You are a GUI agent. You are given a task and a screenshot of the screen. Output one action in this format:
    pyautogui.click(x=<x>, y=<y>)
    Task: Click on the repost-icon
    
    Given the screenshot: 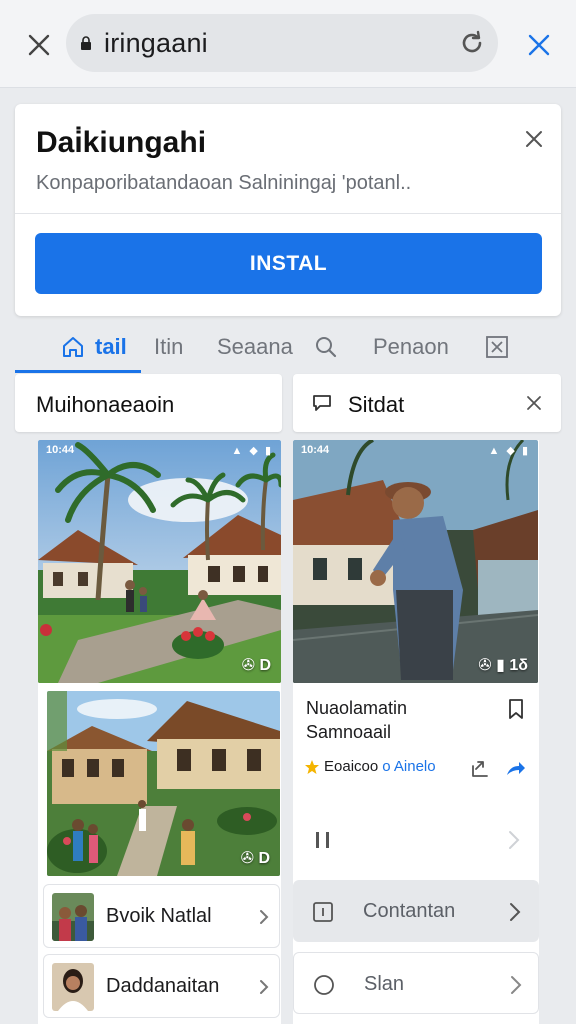 What is the action you would take?
    pyautogui.click(x=480, y=769)
    